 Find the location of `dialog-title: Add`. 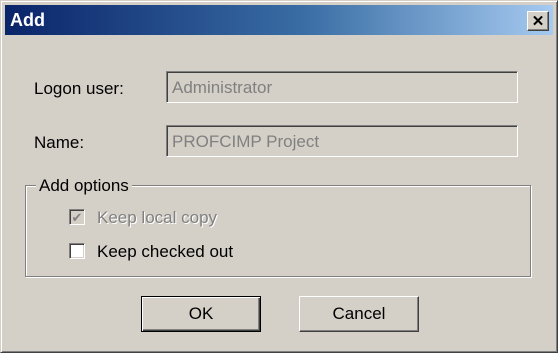

dialog-title: Add is located at coordinates (27, 20).